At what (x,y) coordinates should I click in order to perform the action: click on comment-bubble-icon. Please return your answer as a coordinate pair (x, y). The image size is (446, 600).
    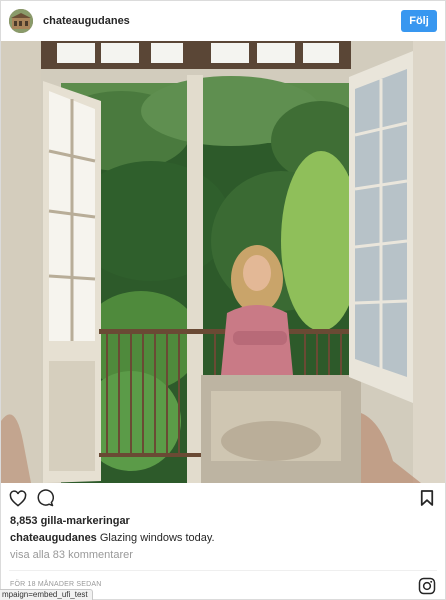
    Looking at the image, I should click on (45, 498).